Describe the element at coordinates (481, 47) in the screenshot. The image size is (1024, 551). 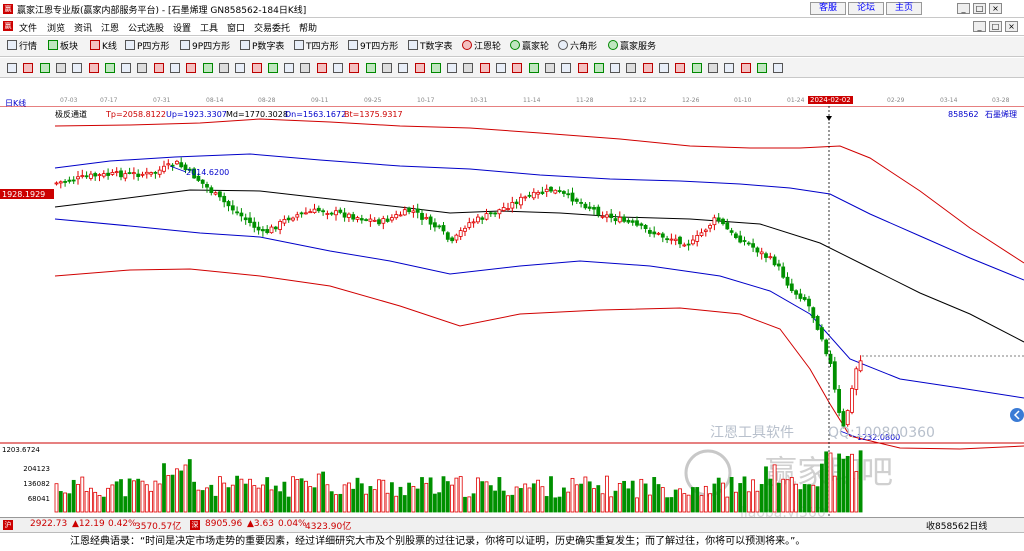
I see `toolbar-gann-wheel-button: 江恩轮` at that location.